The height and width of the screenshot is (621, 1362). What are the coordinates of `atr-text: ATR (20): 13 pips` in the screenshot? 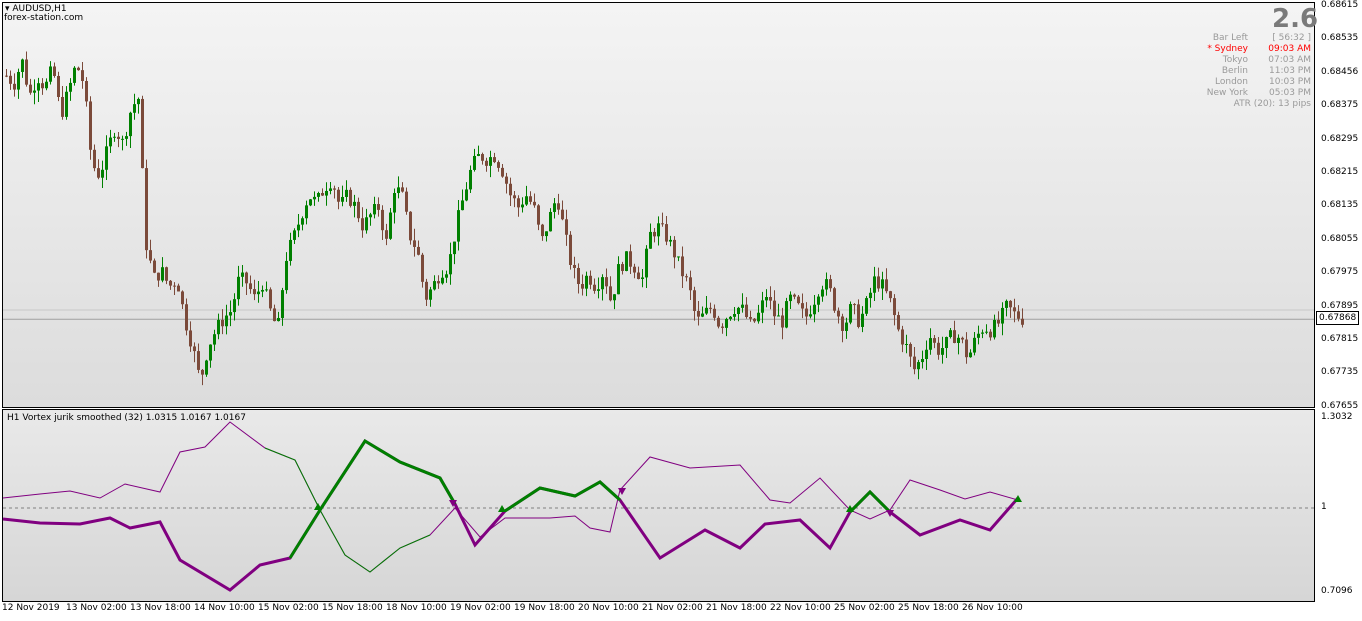 It's located at (1272, 104).